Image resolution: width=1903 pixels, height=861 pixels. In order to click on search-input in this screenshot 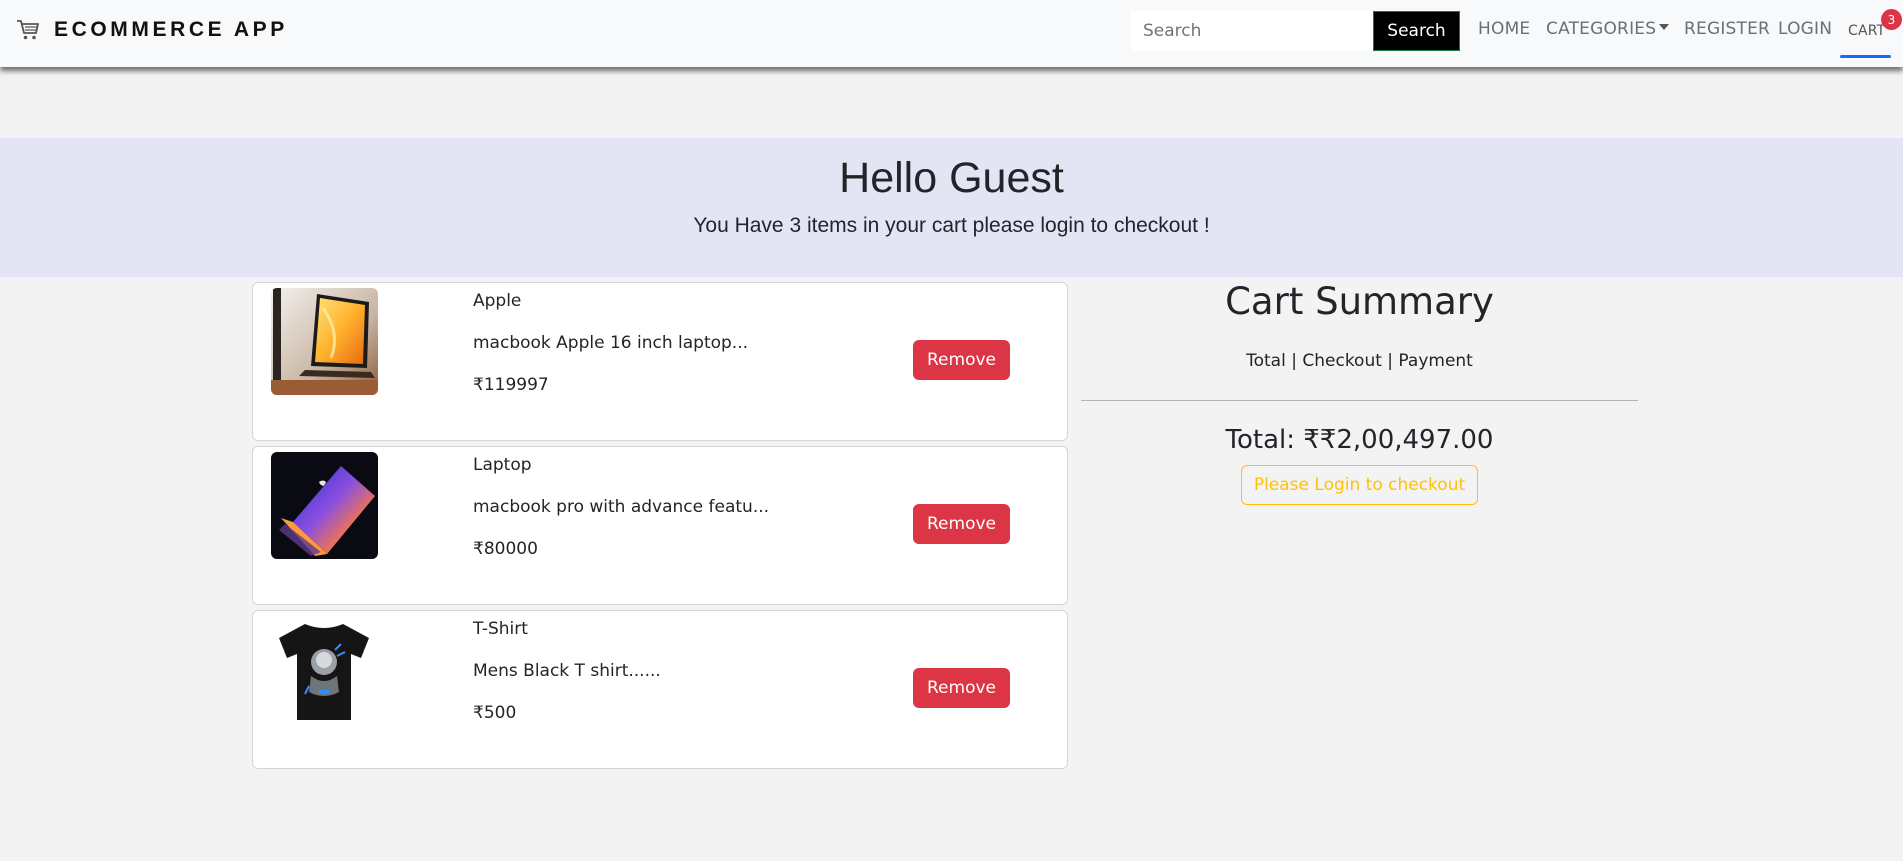, I will do `click(1252, 31)`.